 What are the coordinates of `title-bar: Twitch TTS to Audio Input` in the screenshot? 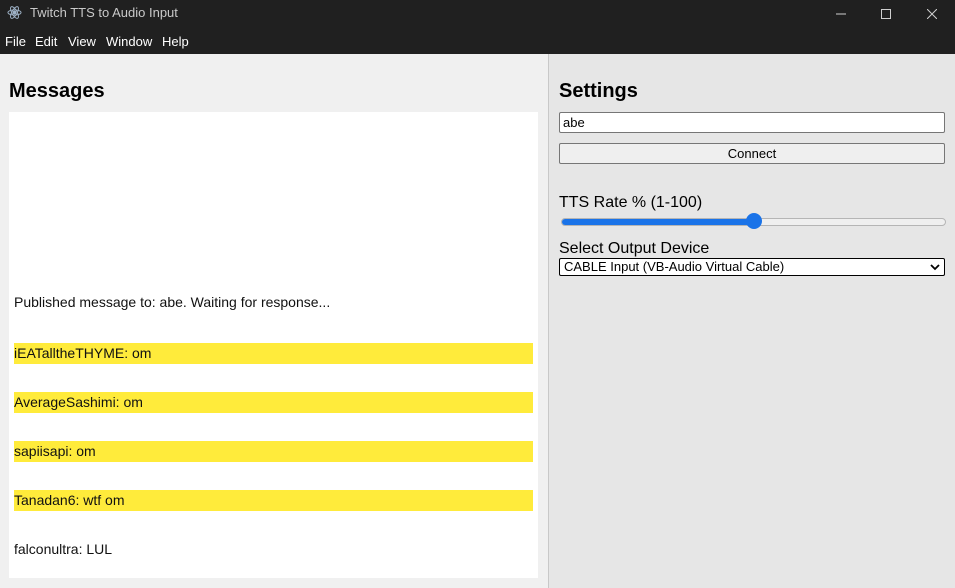 It's located at (477, 13).